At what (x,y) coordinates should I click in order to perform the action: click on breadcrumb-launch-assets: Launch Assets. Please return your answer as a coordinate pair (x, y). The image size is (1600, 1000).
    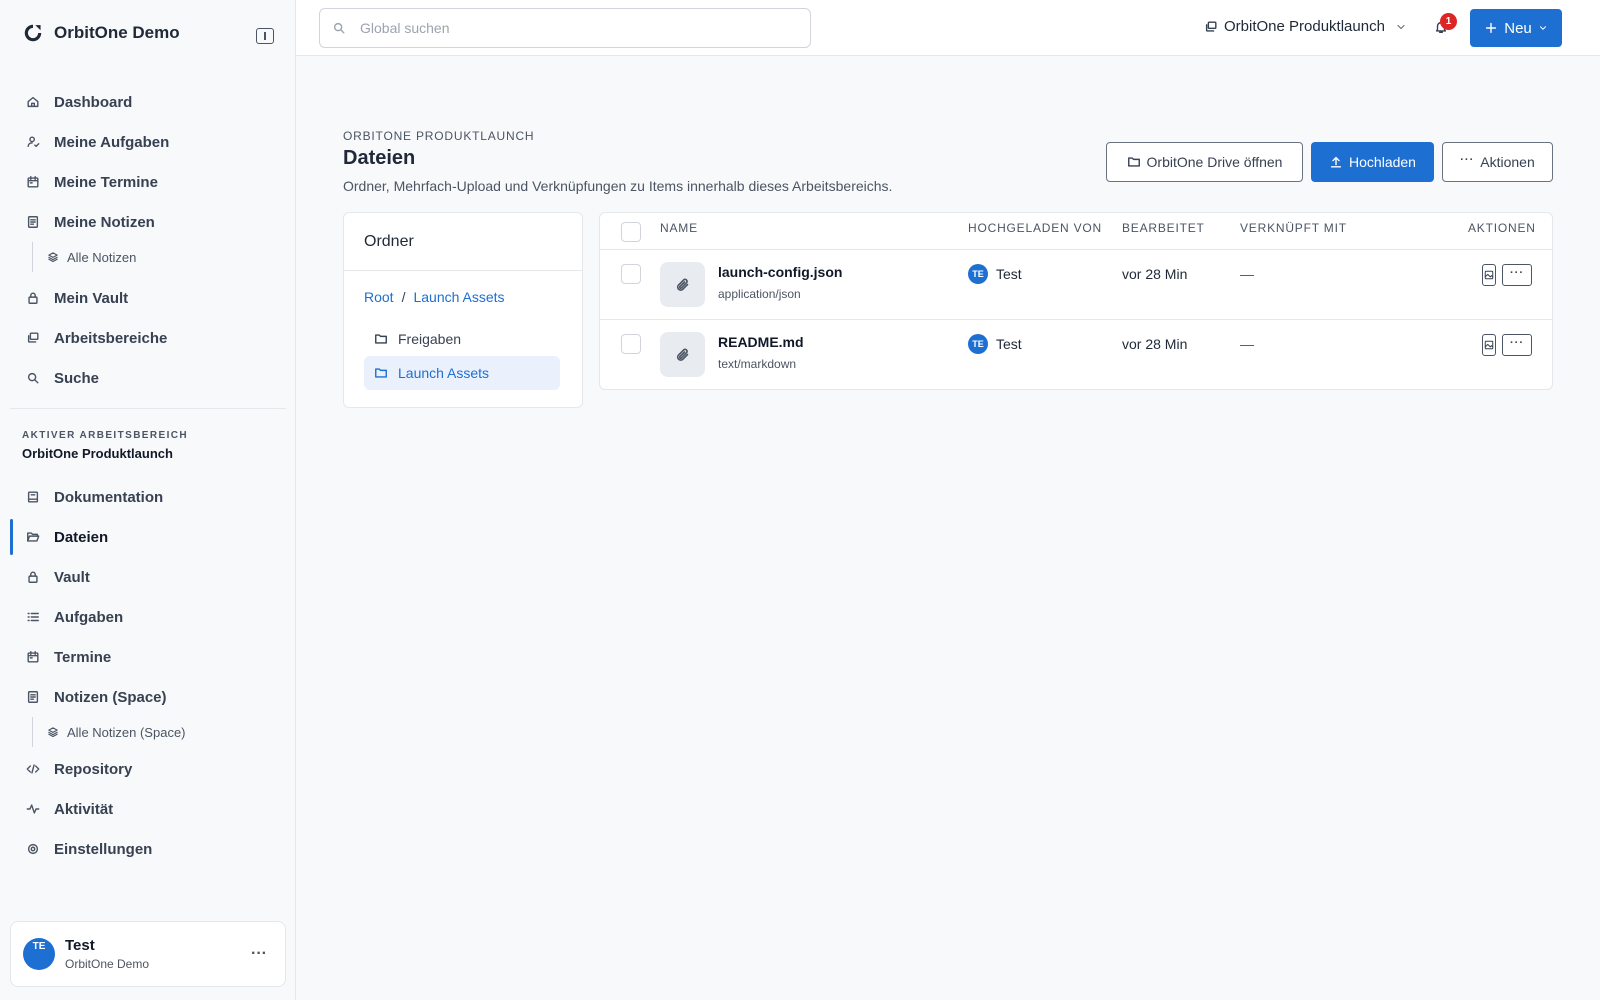
    Looking at the image, I should click on (458, 297).